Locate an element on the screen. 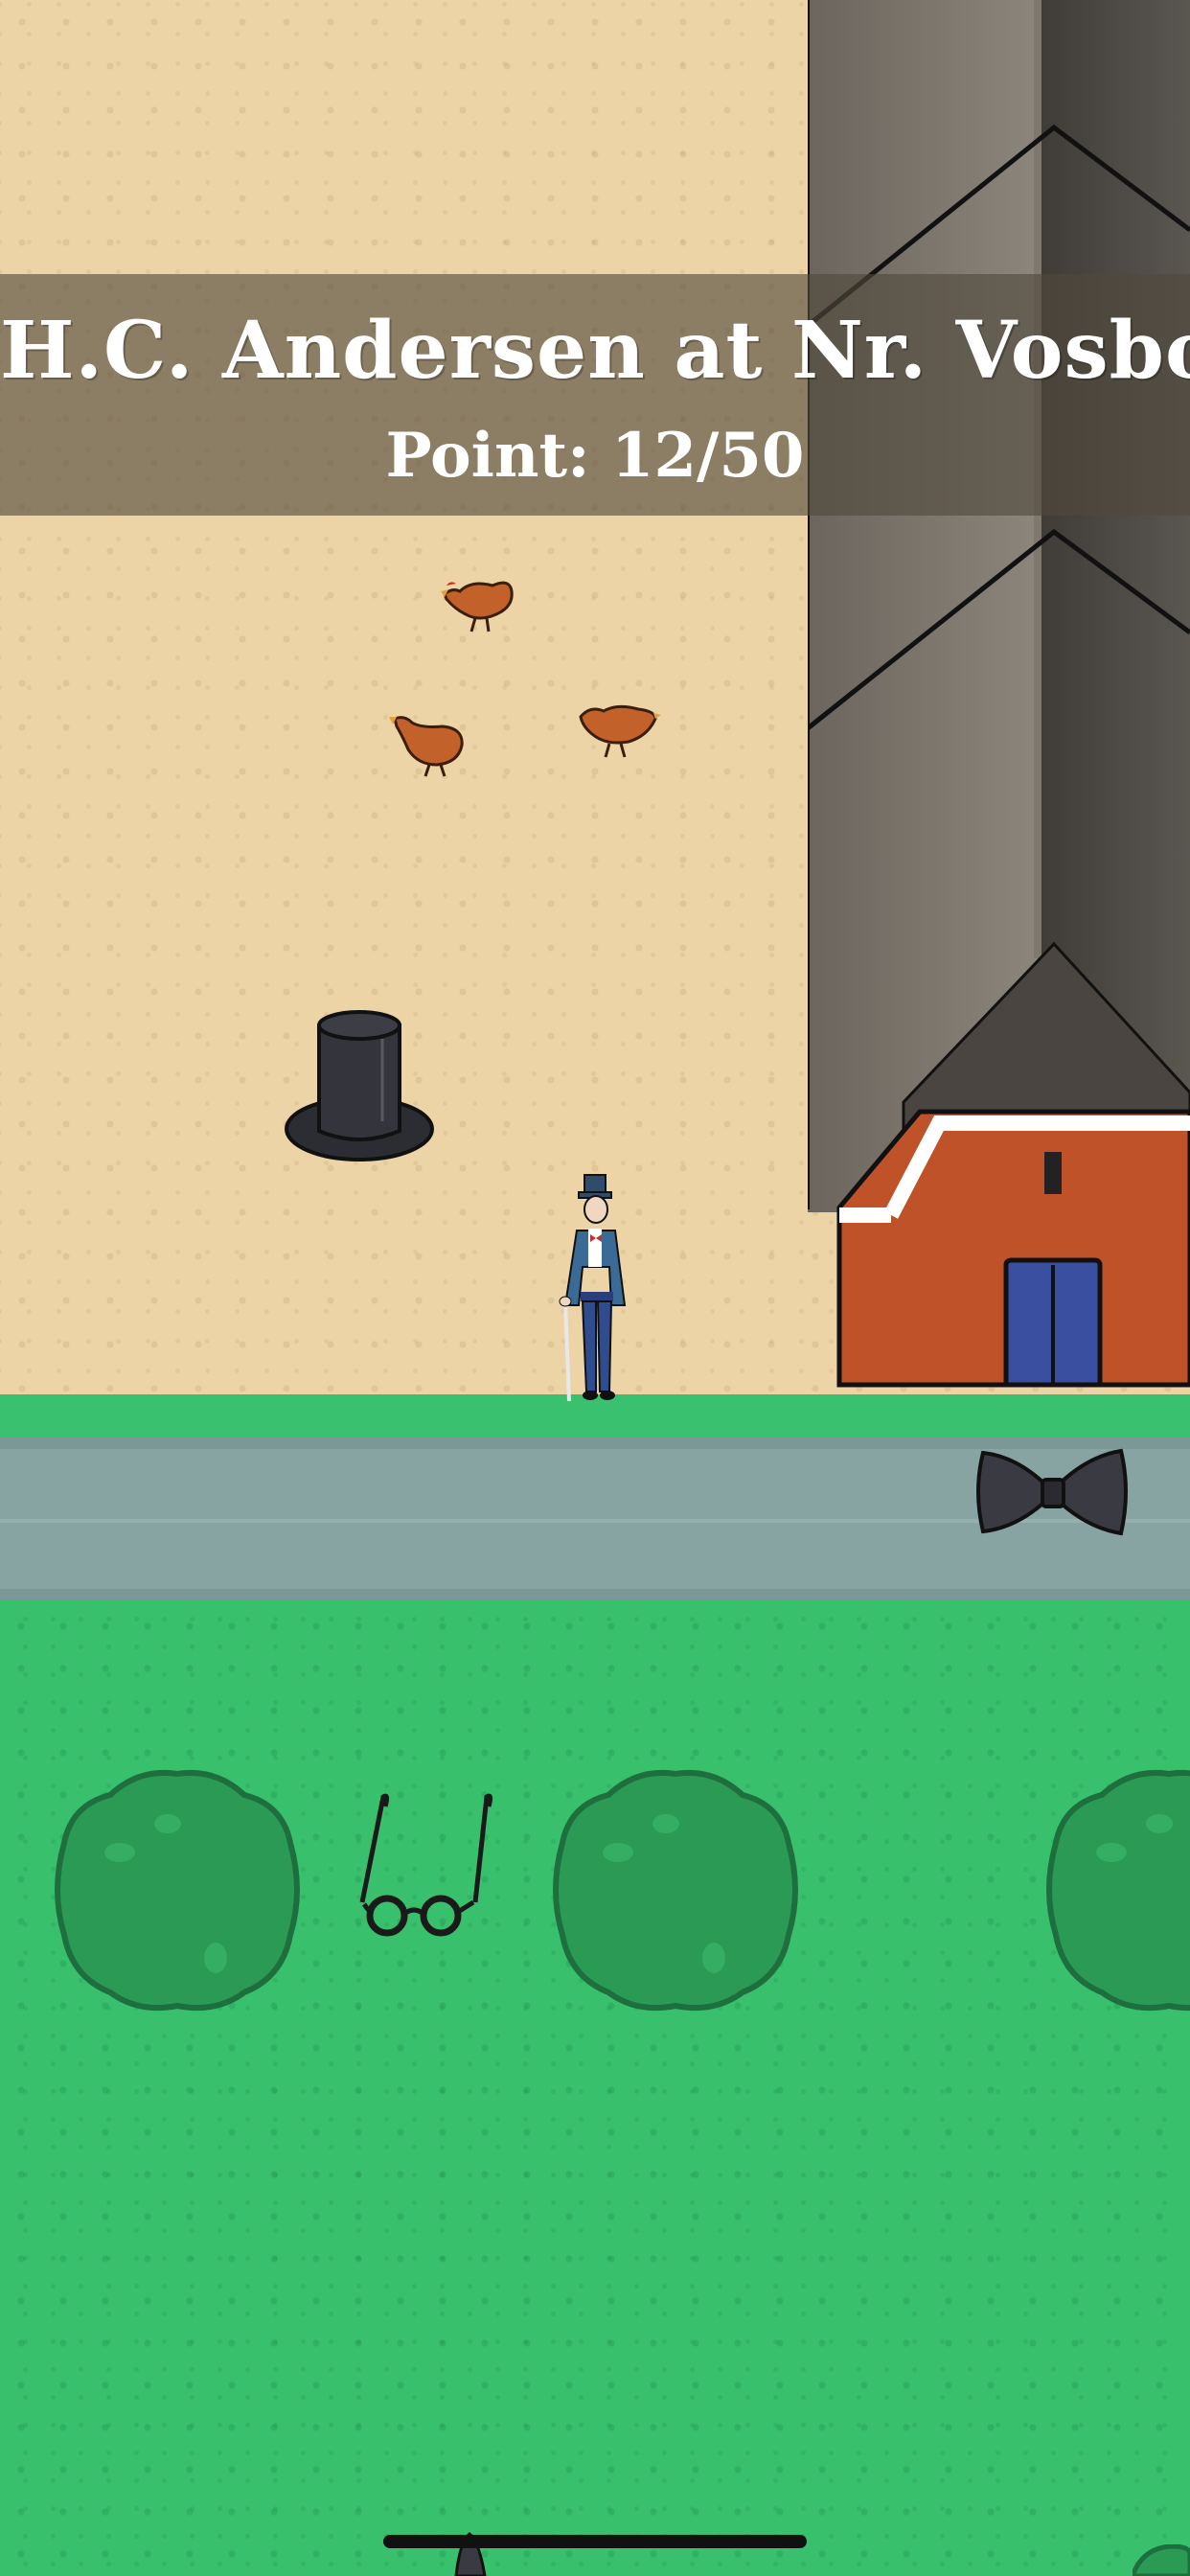  bow-tie-icon is located at coordinates (1052, 1492).